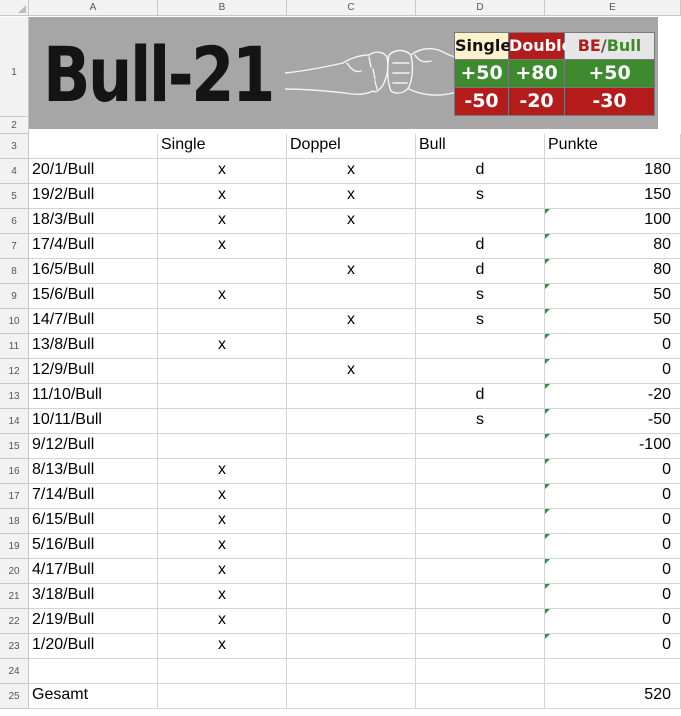 The width and height of the screenshot is (681, 716). Describe the element at coordinates (93, 596) in the screenshot. I see `throw-sequence-cell: 3/18/Bull` at that location.